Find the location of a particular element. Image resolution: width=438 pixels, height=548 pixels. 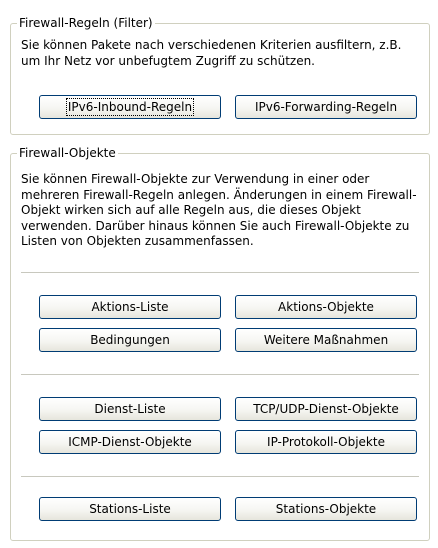

ip-protokoll-objekte-label: IP-Protokoll-Objekte is located at coordinates (326, 442).